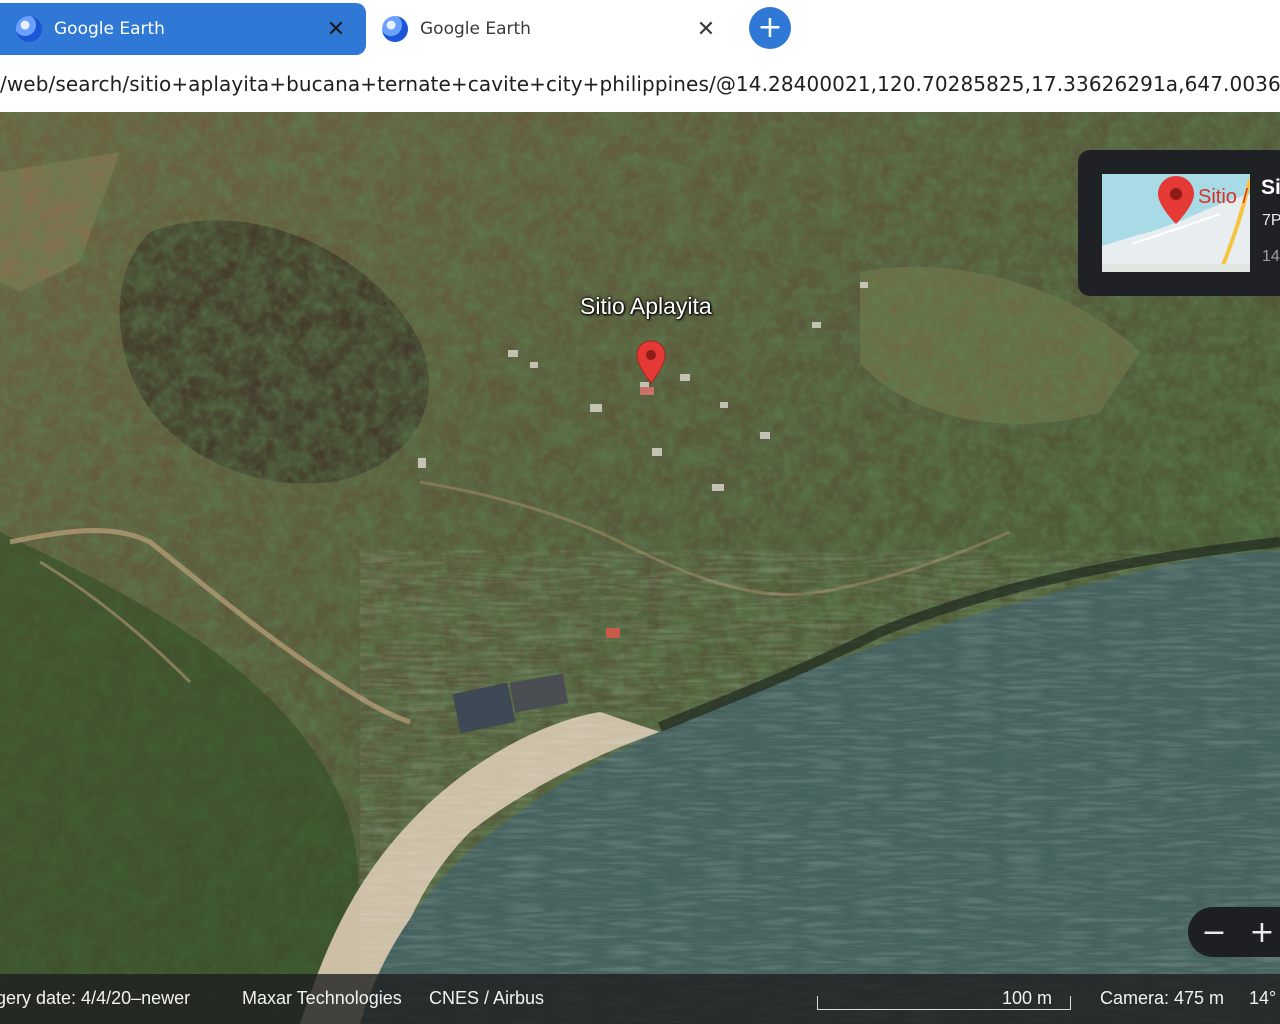 The image size is (1280, 1024). I want to click on tab-google-earth: Google Earth ✕, so click(551, 29).